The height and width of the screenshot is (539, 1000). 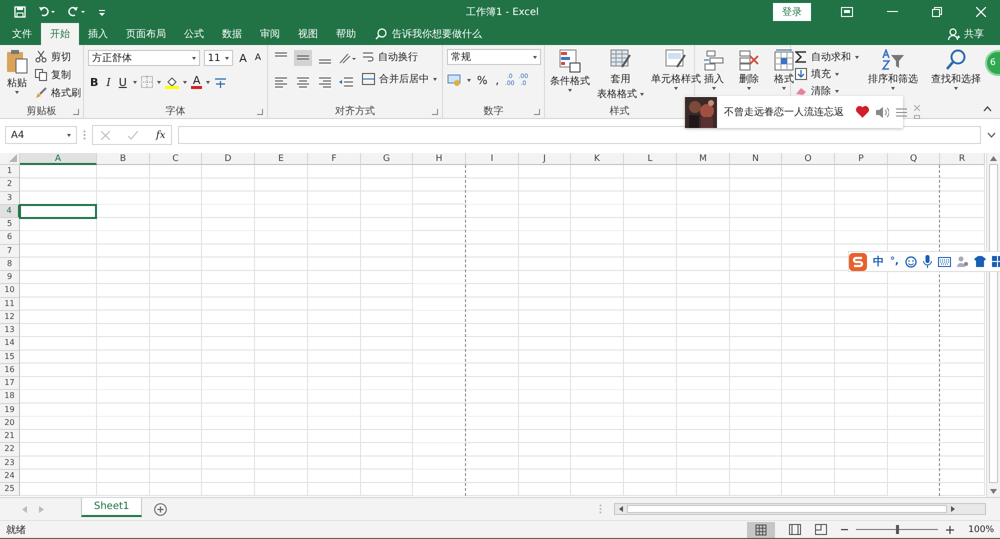 I want to click on row-header: 15, so click(x=10, y=357).